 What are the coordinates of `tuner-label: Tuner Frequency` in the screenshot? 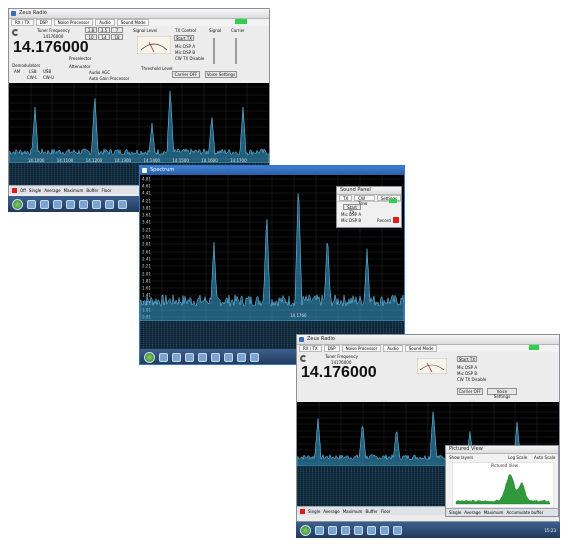 It's located at (53, 30).